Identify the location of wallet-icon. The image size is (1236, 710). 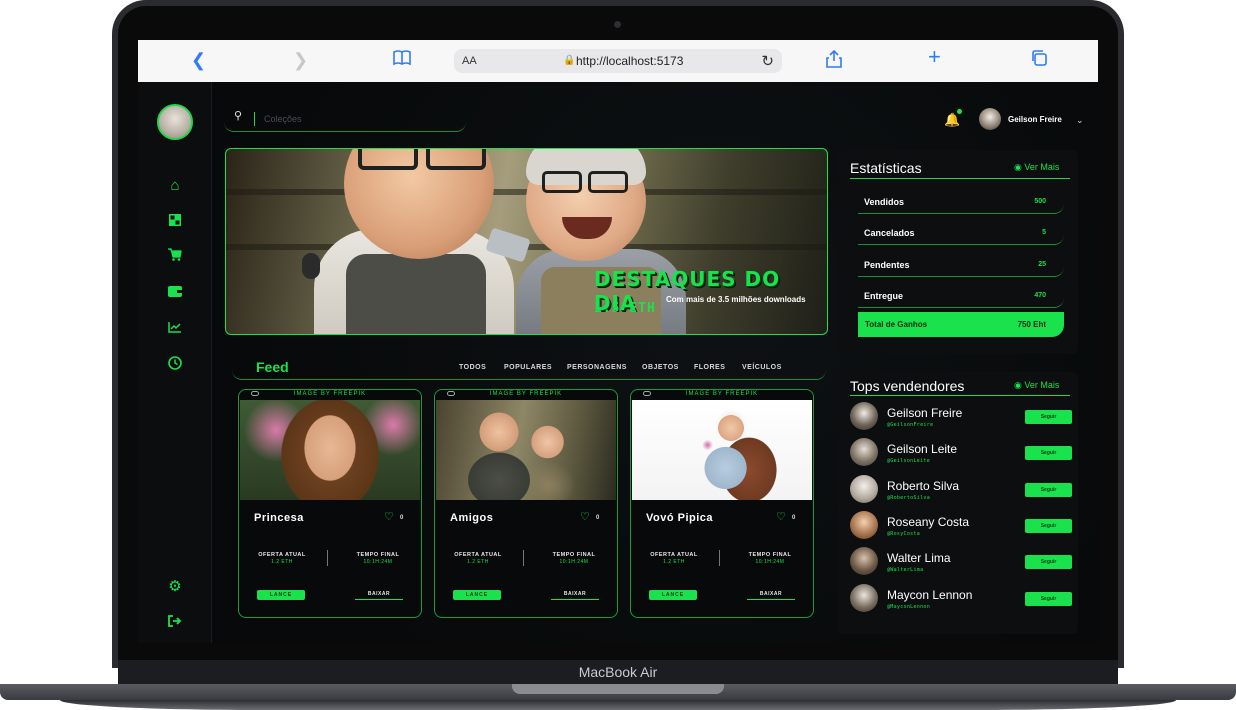
(175, 293).